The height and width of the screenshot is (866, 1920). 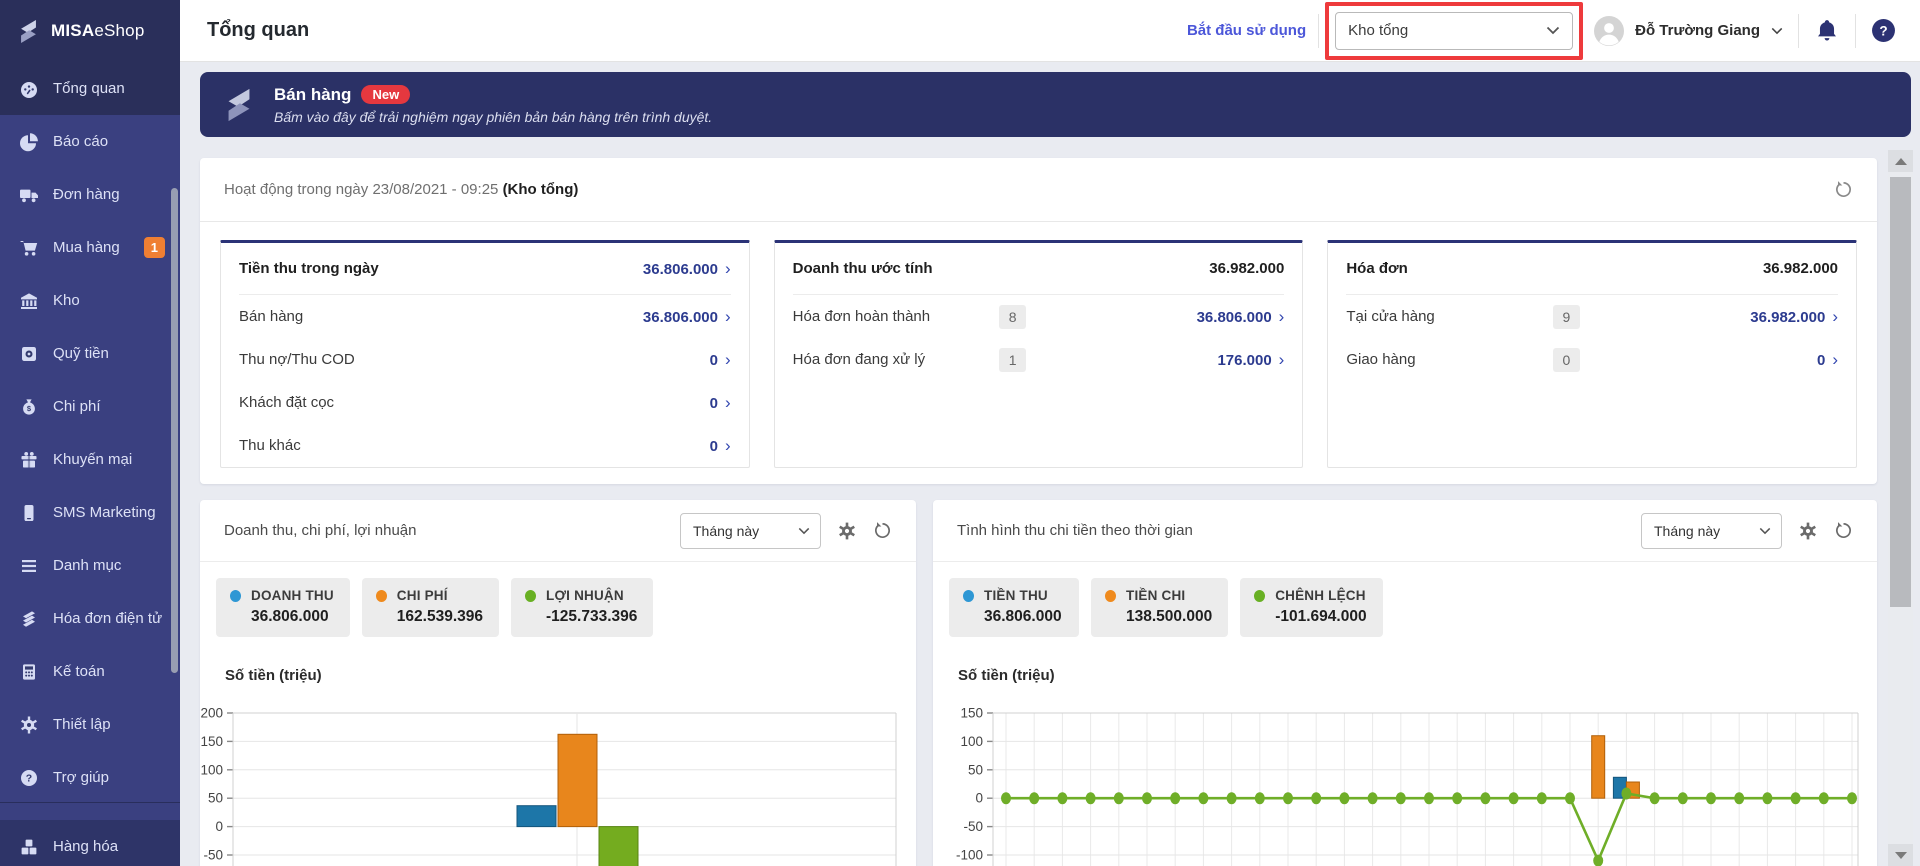 I want to click on sidebar-item-mua-hang: Mua hàng 1, so click(x=90, y=247).